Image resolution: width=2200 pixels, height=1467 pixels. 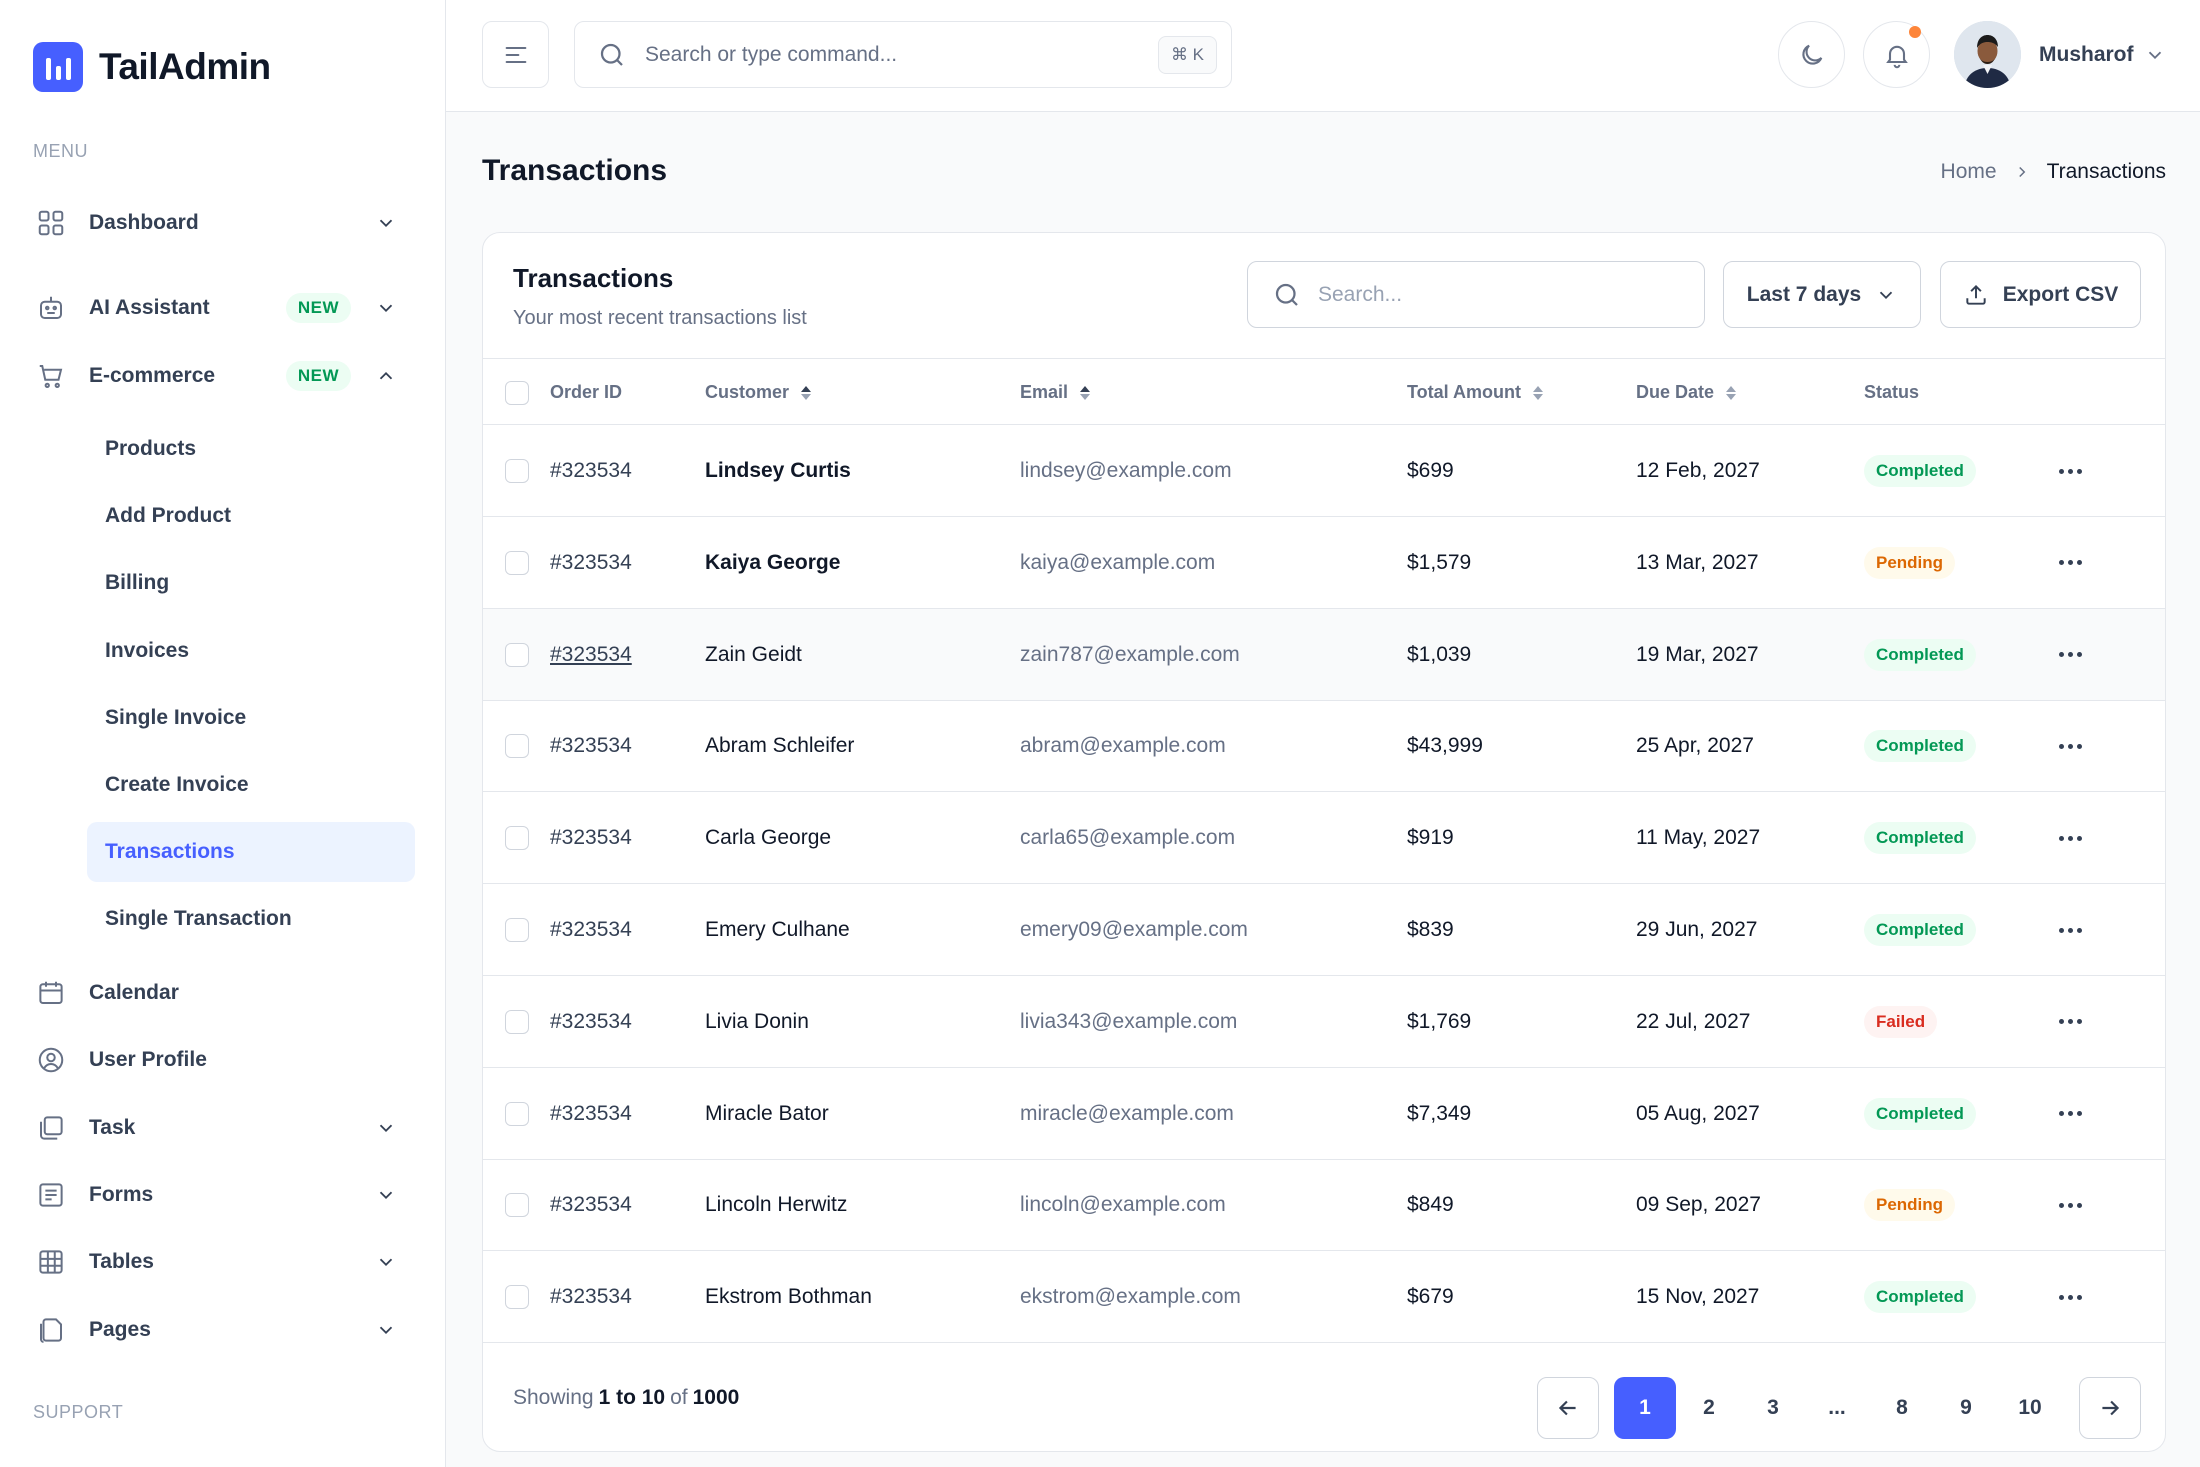 What do you see at coordinates (223, 376) in the screenshot?
I see `sidebar-item-ecommerce: E-commerce NEW` at bounding box center [223, 376].